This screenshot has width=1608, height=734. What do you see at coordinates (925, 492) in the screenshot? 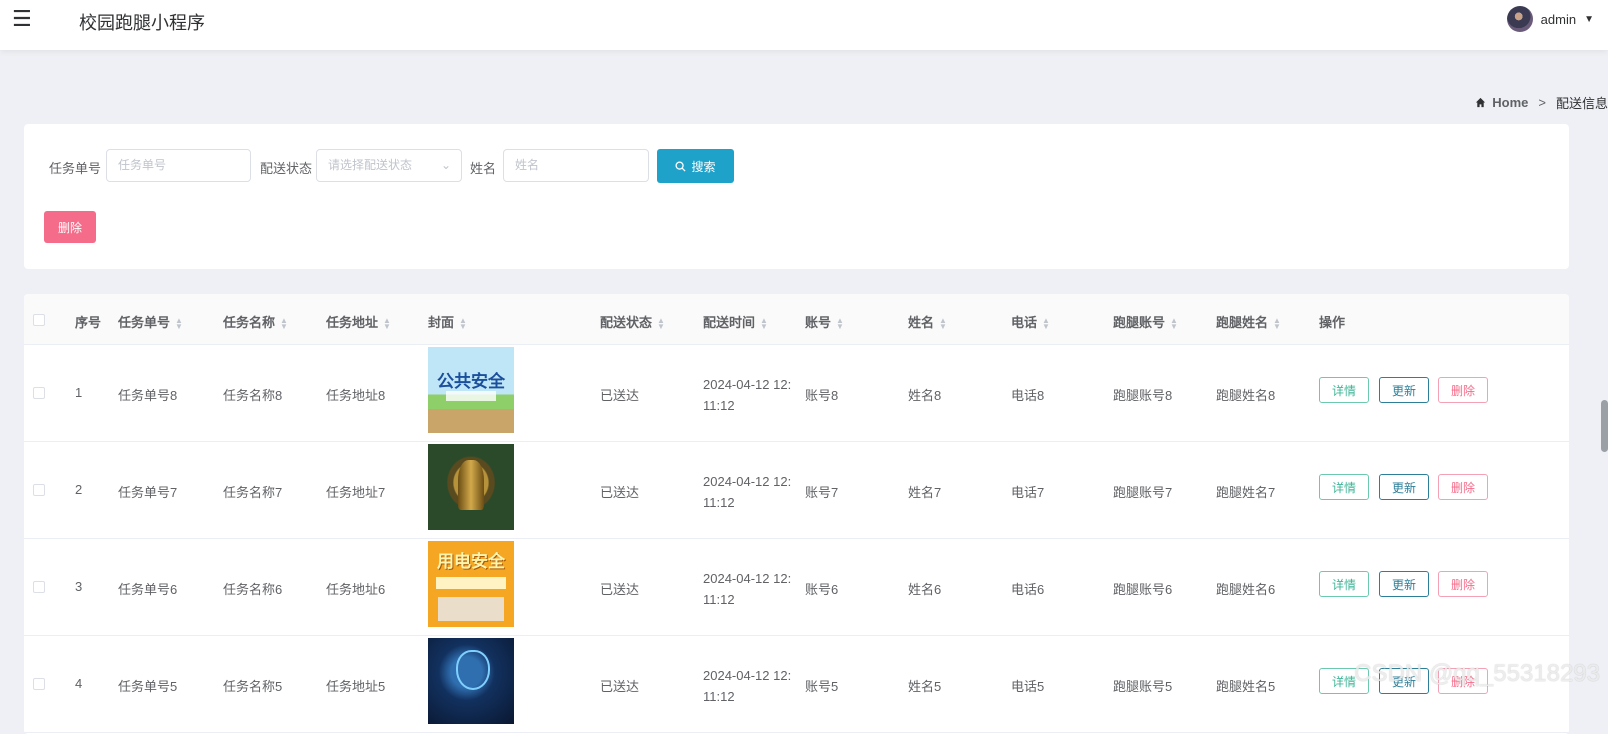
I see `cell-name: 姓名7` at bounding box center [925, 492].